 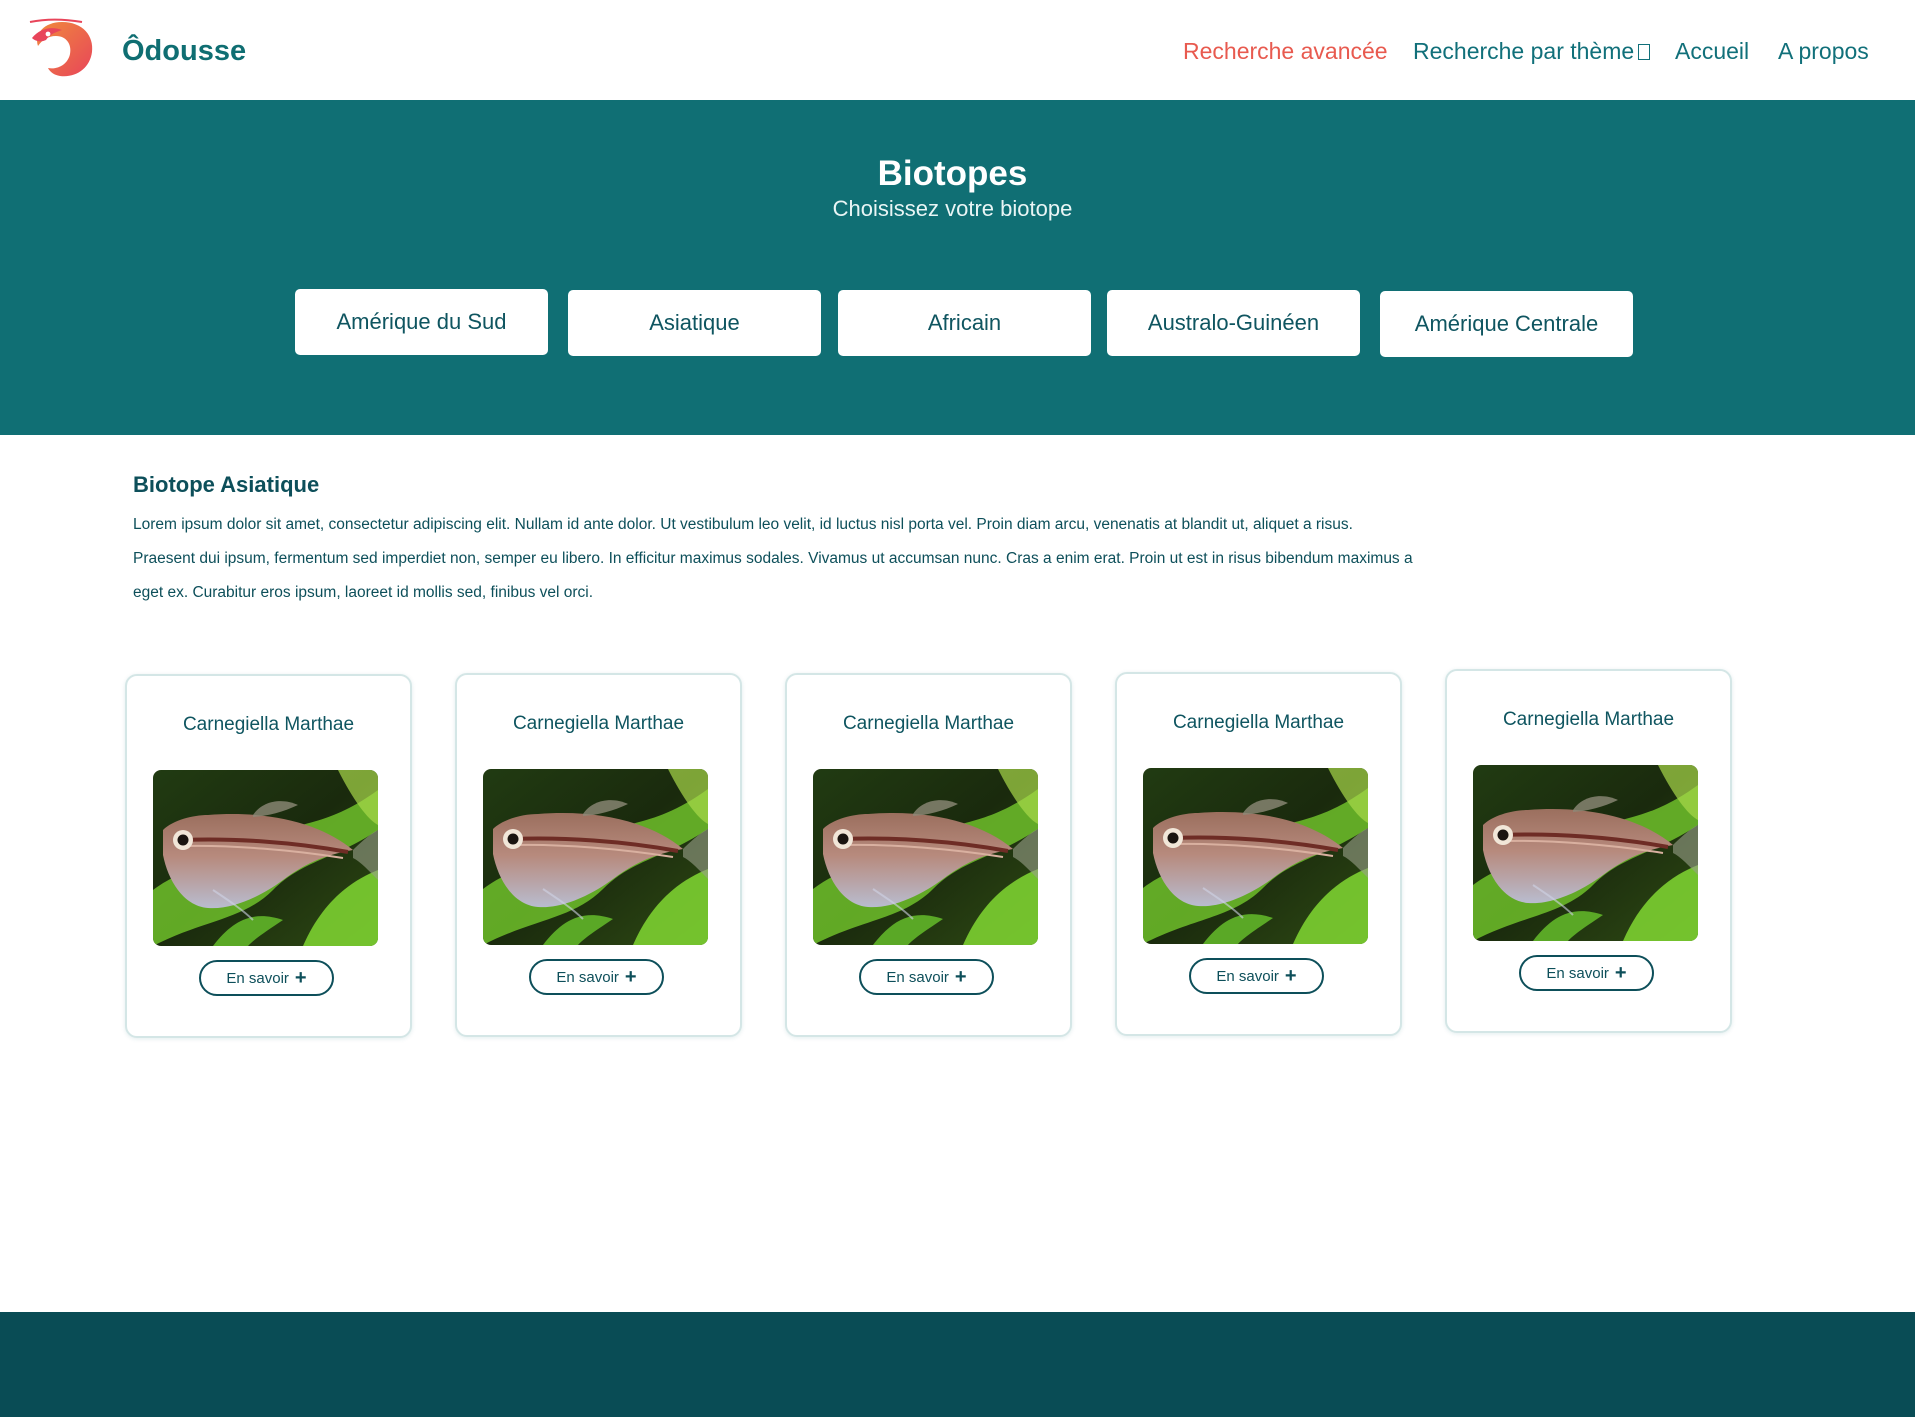 What do you see at coordinates (1285, 51) in the screenshot?
I see `nav-advanced-search: Recherche avancée` at bounding box center [1285, 51].